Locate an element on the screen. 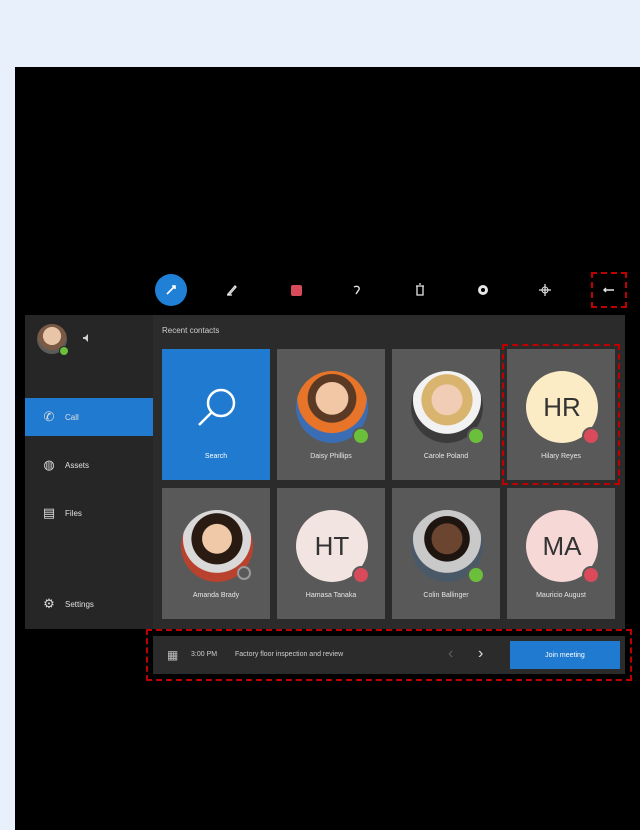 This screenshot has height=830, width=640. contact-name: Daisy Phillips is located at coordinates (331, 456).